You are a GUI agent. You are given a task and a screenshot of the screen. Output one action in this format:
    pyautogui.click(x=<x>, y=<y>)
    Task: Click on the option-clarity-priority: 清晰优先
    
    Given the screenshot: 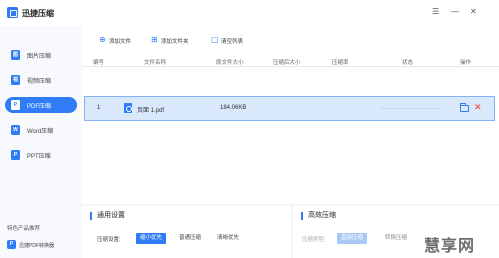 What is the action you would take?
    pyautogui.click(x=228, y=238)
    